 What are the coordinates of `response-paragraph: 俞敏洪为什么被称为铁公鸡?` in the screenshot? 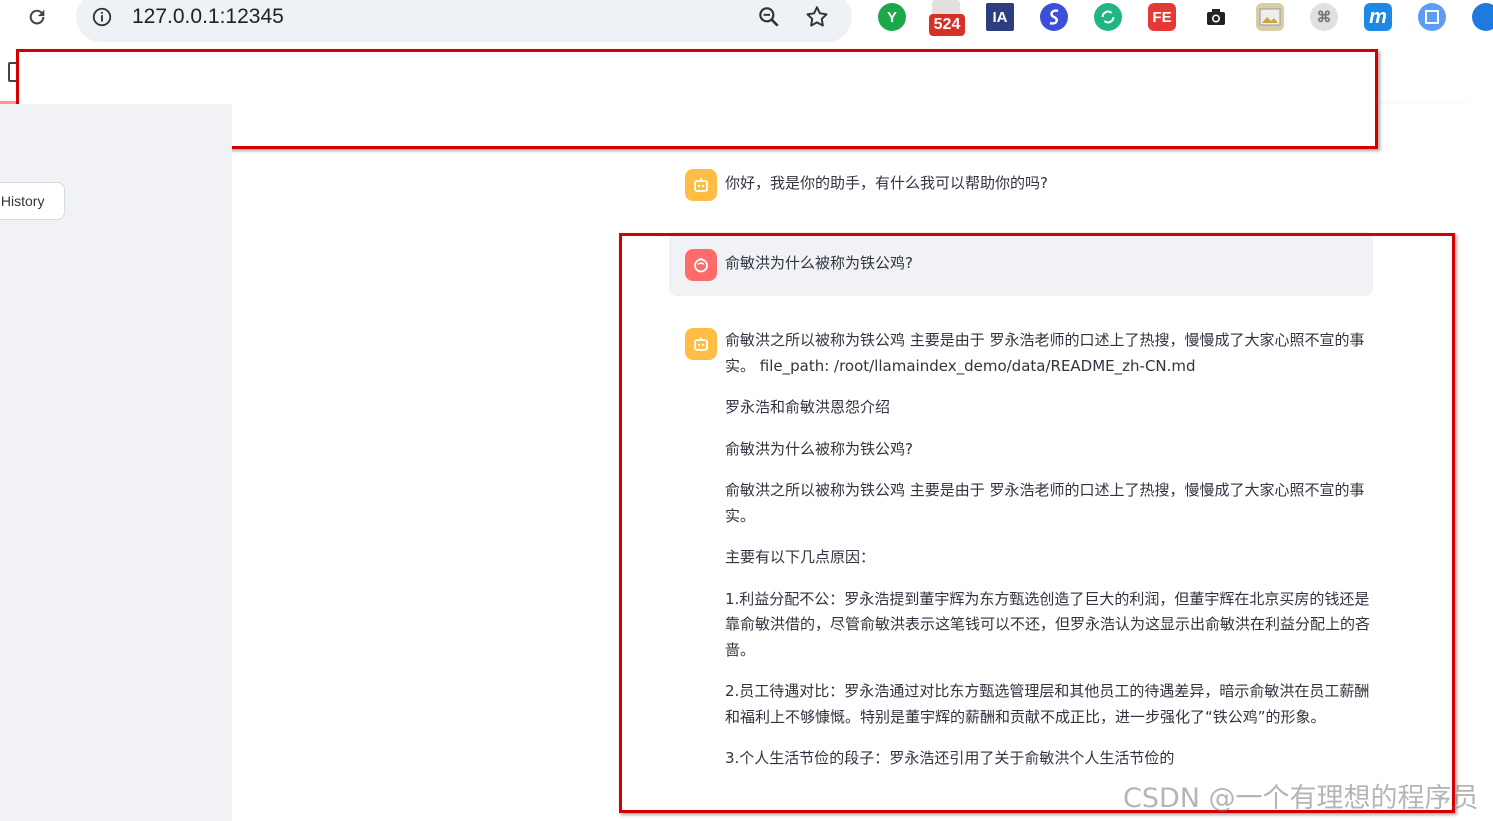 It's located at (819, 448).